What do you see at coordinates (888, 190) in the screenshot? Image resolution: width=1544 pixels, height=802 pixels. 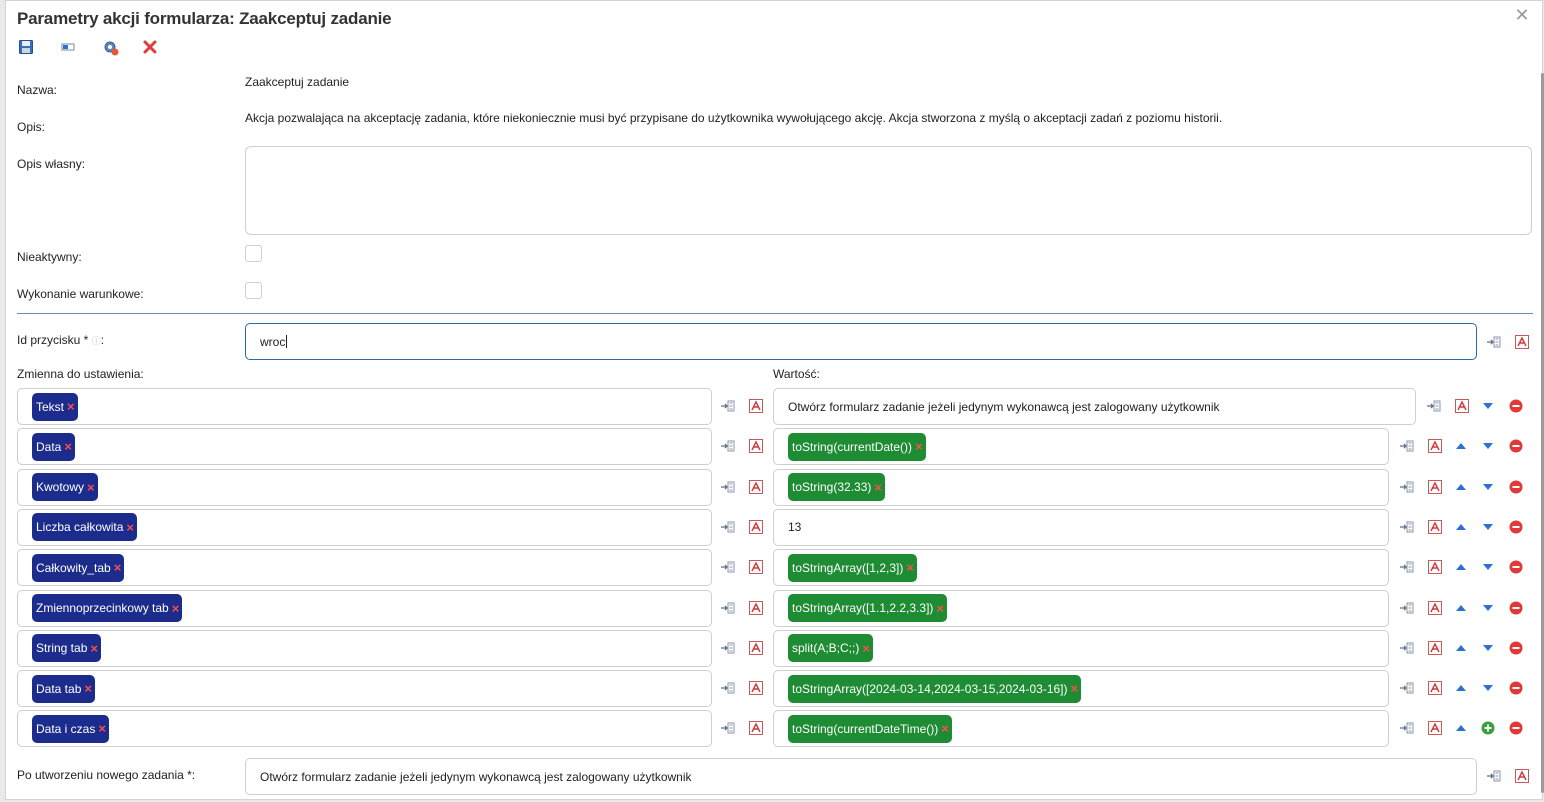 I see `own-description-textarea` at bounding box center [888, 190].